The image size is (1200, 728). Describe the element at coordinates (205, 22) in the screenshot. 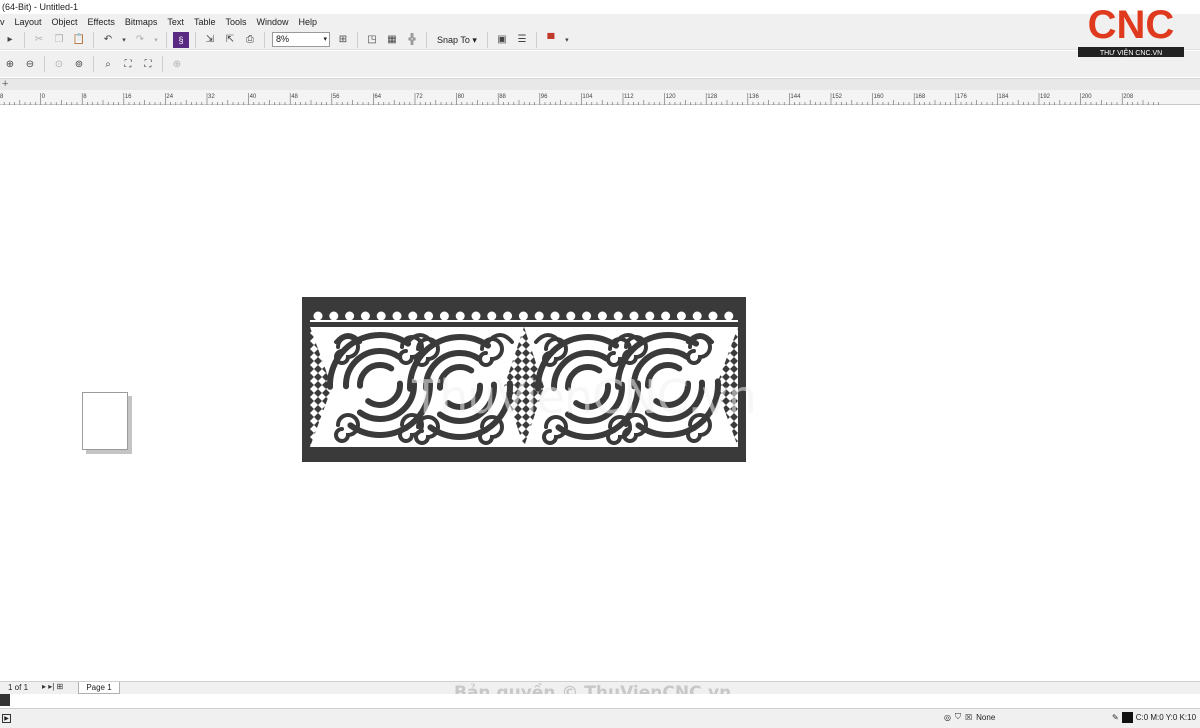

I see `menu-table: Table` at that location.